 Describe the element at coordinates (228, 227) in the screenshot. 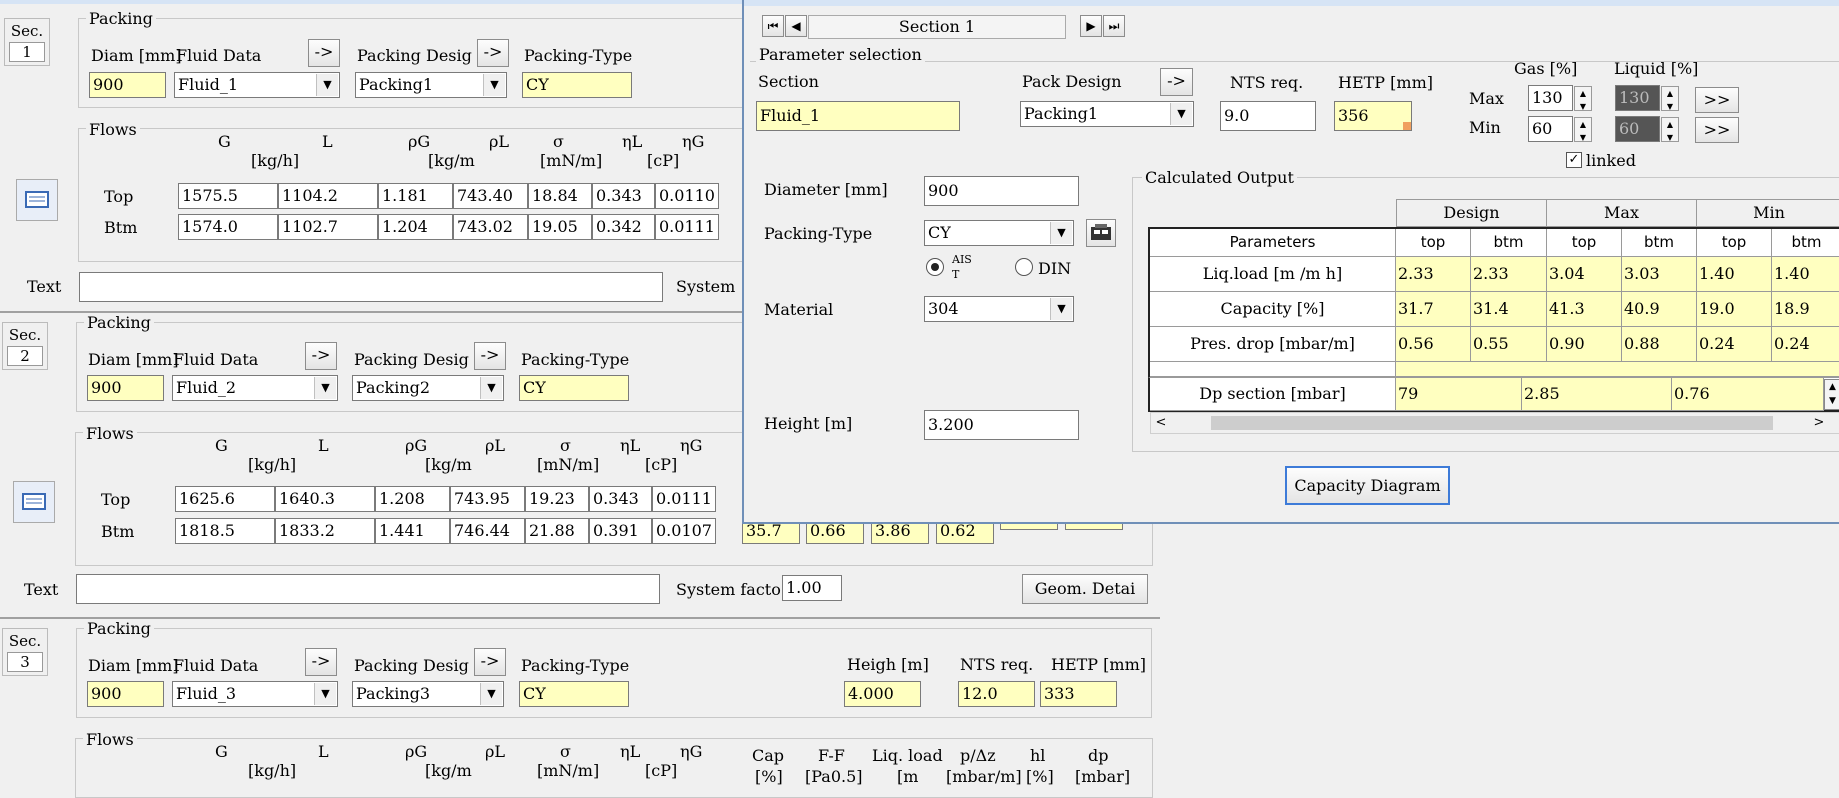

I see `flow-cell: 1574.0` at that location.